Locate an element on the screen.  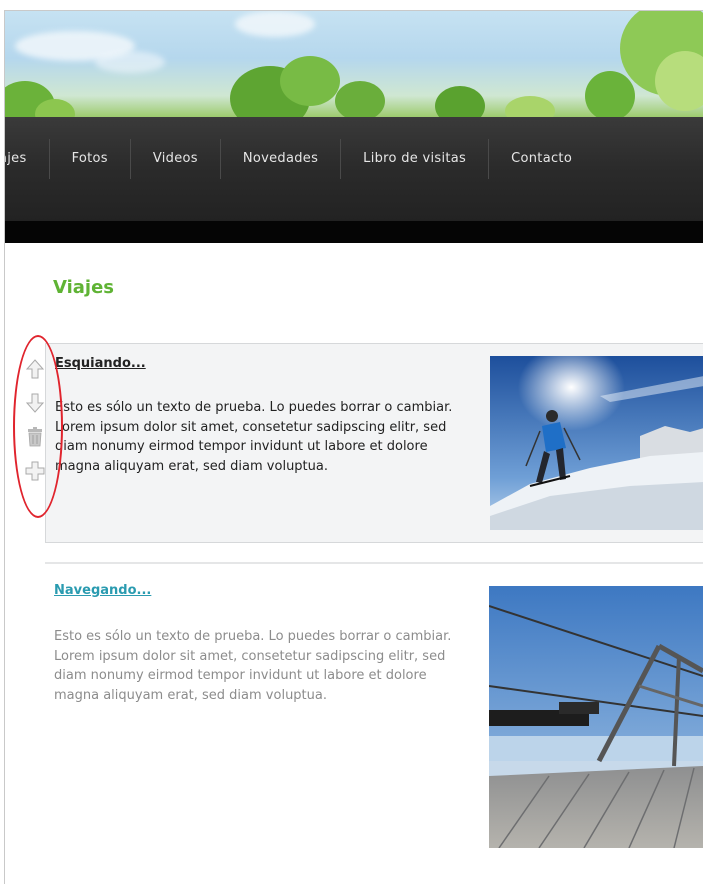
arrow-down-icon is located at coordinates (35, 403).